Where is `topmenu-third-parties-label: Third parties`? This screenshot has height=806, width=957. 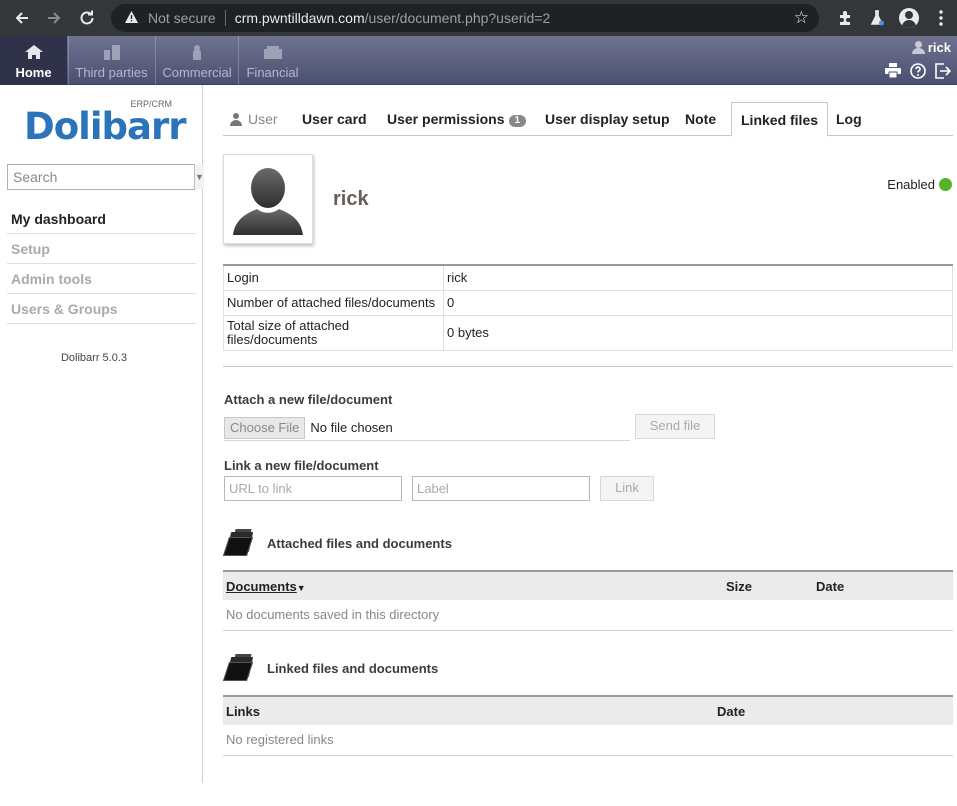
topmenu-third-parties-label: Third parties is located at coordinates (111, 72).